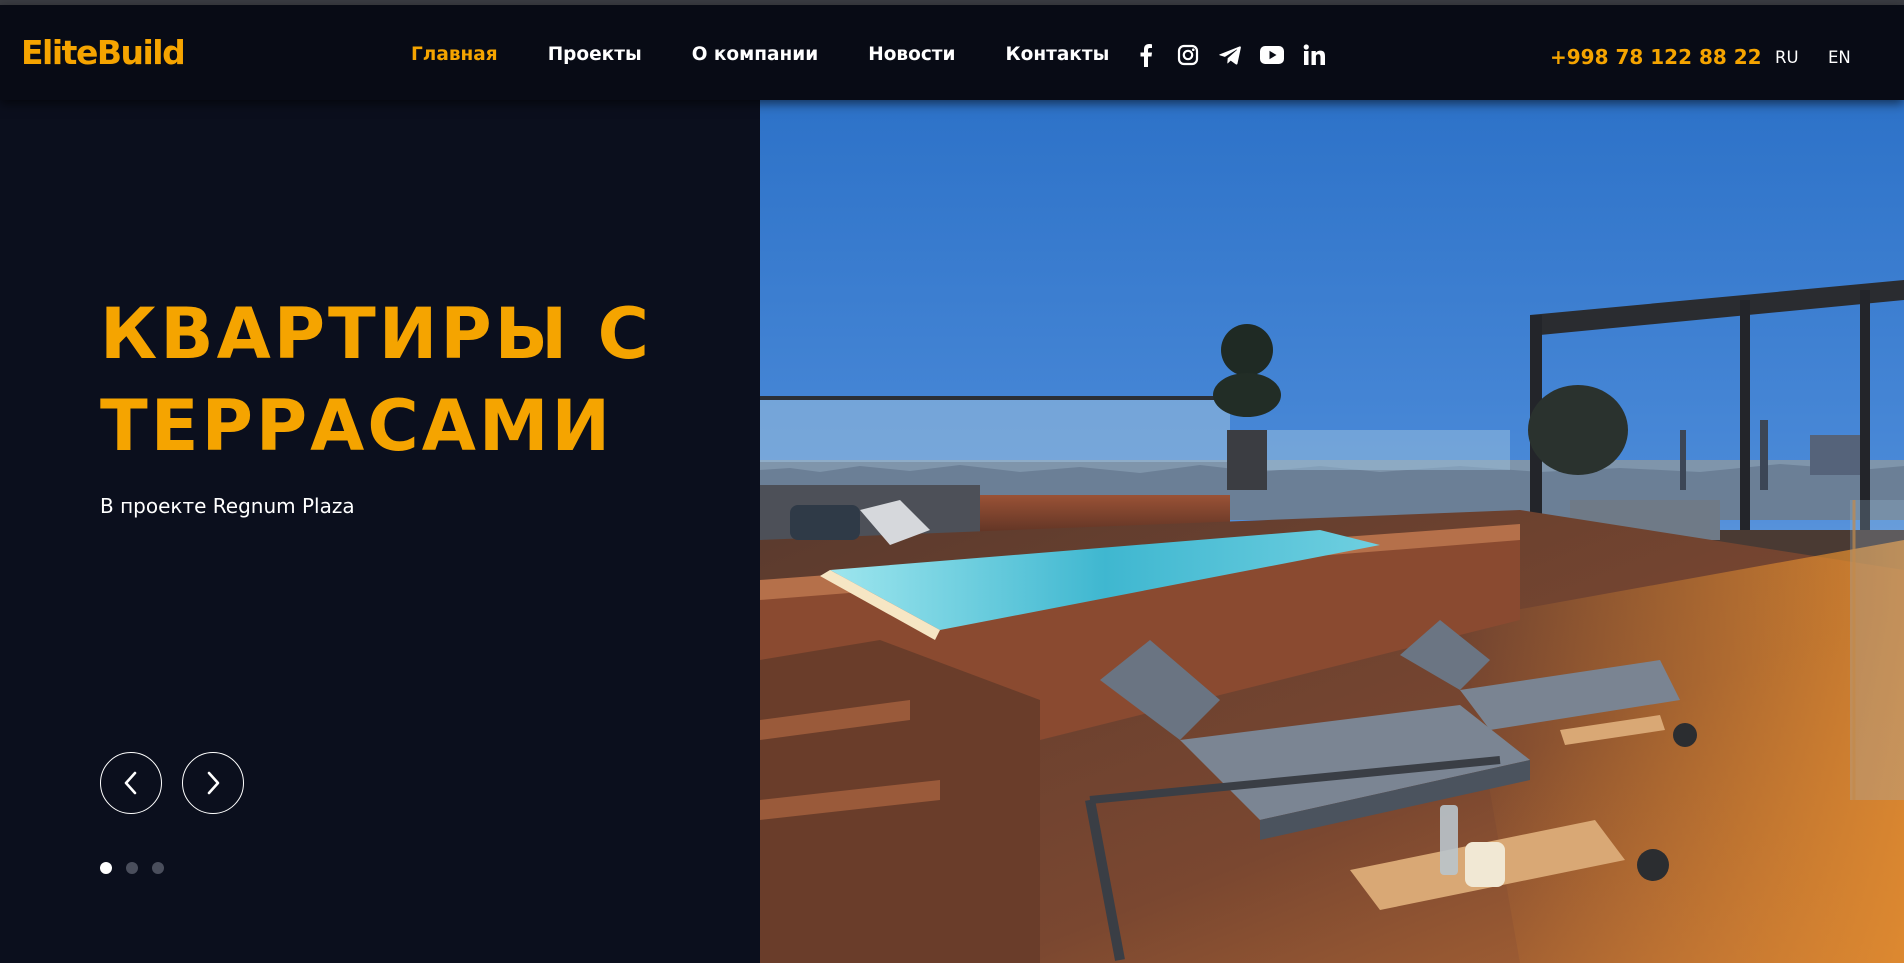  What do you see at coordinates (1146, 55) in the screenshot?
I see `facebook-icon` at bounding box center [1146, 55].